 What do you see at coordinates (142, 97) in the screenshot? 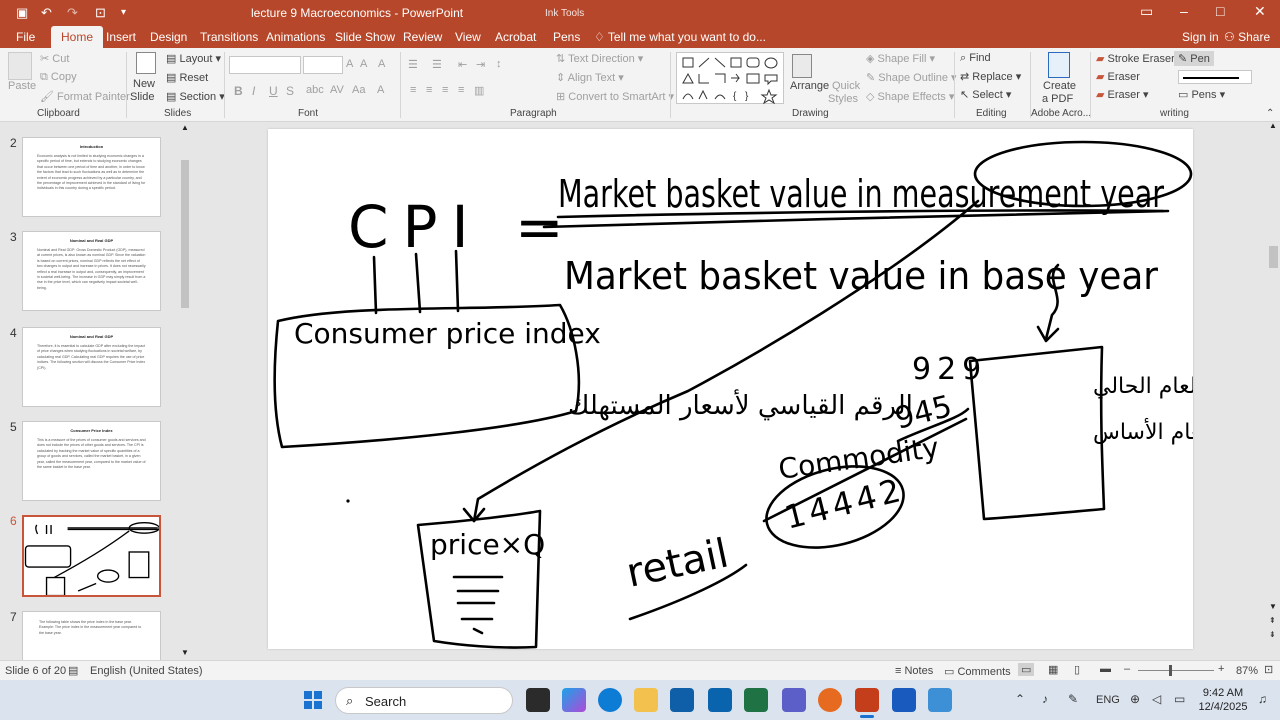
I see `new-slide-button-2: Slide` at bounding box center [142, 97].